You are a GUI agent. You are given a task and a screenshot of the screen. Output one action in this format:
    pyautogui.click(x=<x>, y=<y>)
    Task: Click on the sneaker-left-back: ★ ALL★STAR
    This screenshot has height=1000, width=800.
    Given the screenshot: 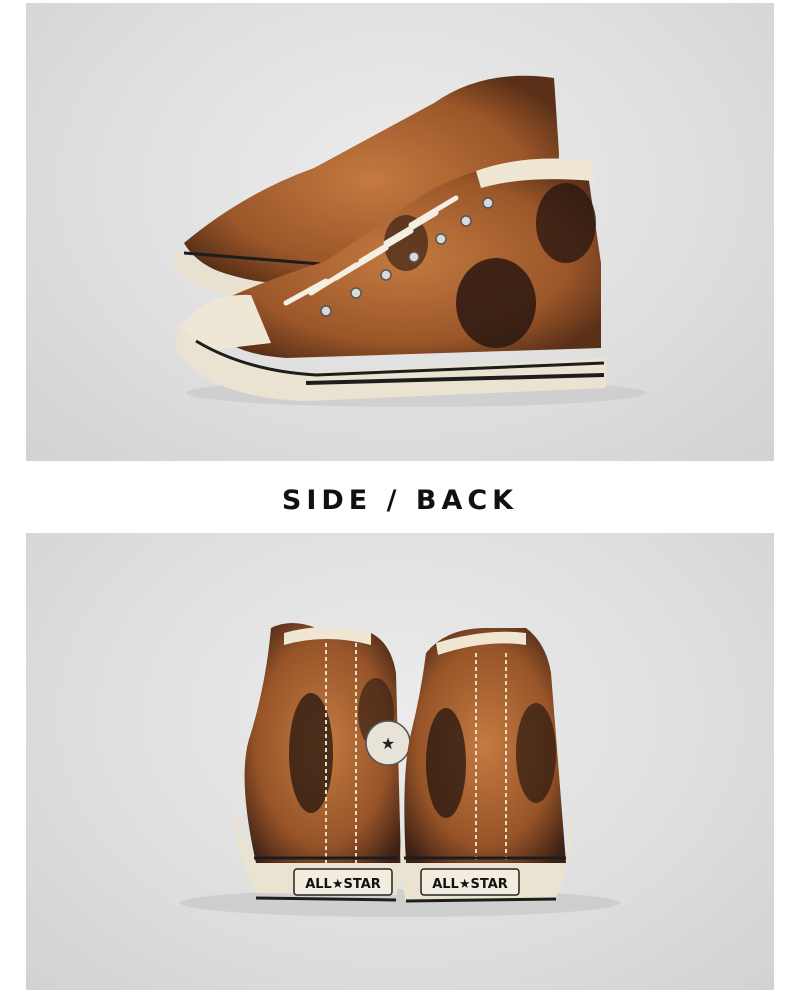 What is the action you would take?
    pyautogui.click(x=321, y=762)
    